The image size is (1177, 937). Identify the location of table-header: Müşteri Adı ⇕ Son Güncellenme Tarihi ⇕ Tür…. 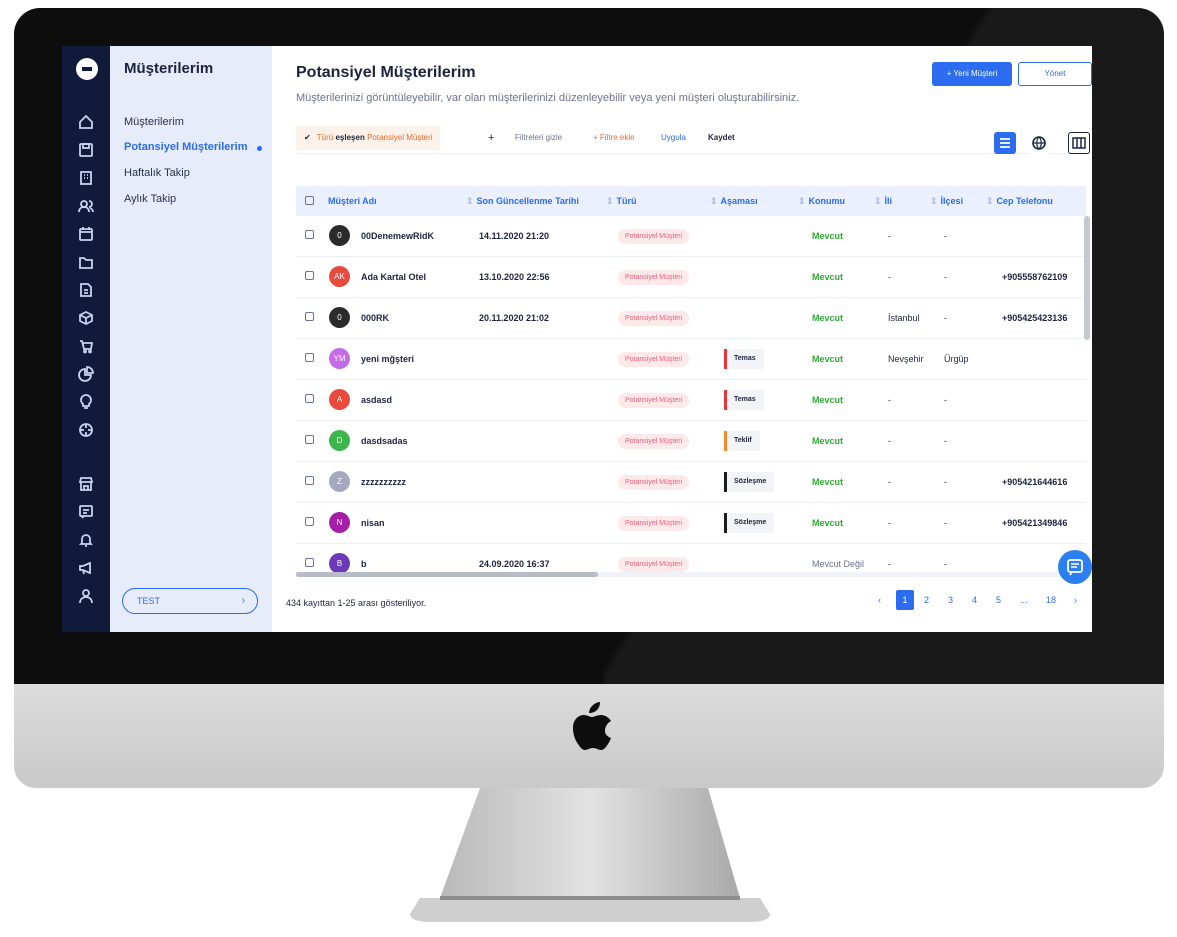
(691, 201).